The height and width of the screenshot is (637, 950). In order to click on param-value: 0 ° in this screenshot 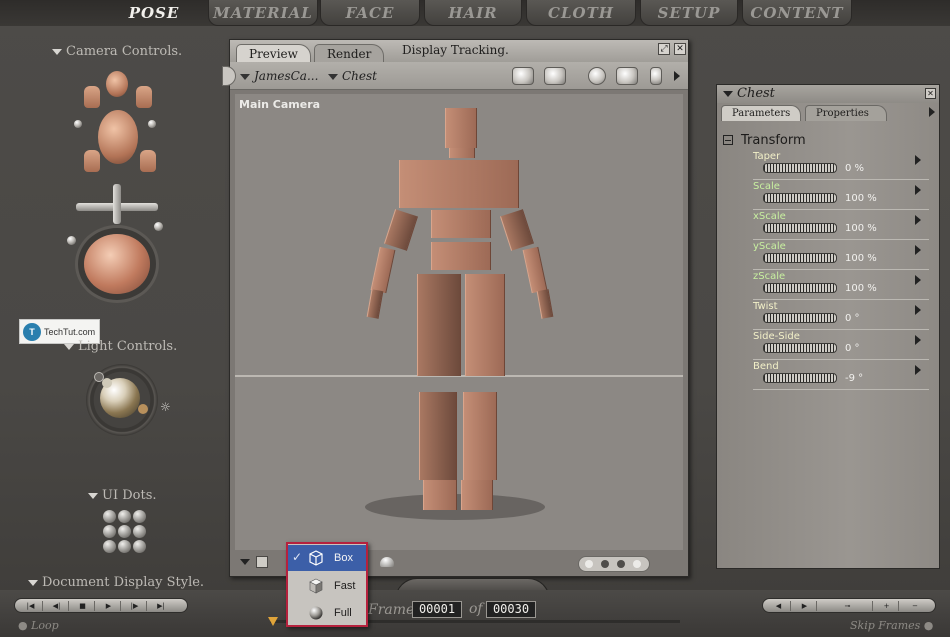, I will do `click(852, 318)`.